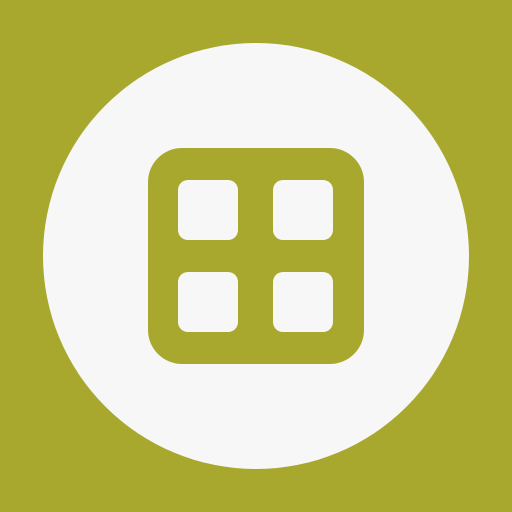 The image size is (512, 512). Describe the element at coordinates (303, 210) in the screenshot. I see `grid-cell-top-right` at that location.